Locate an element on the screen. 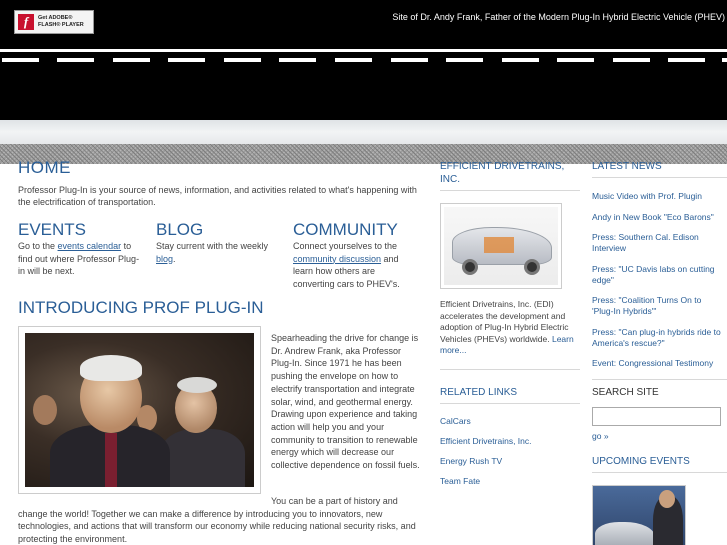 This screenshot has width=727, height=545. events-calendar-link: events calendar is located at coordinates (90, 246).